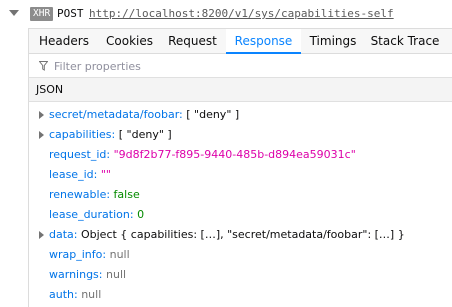 This screenshot has width=452, height=307. Describe the element at coordinates (78, 254) in the screenshot. I see `tree-key: wrap_info:` at that location.